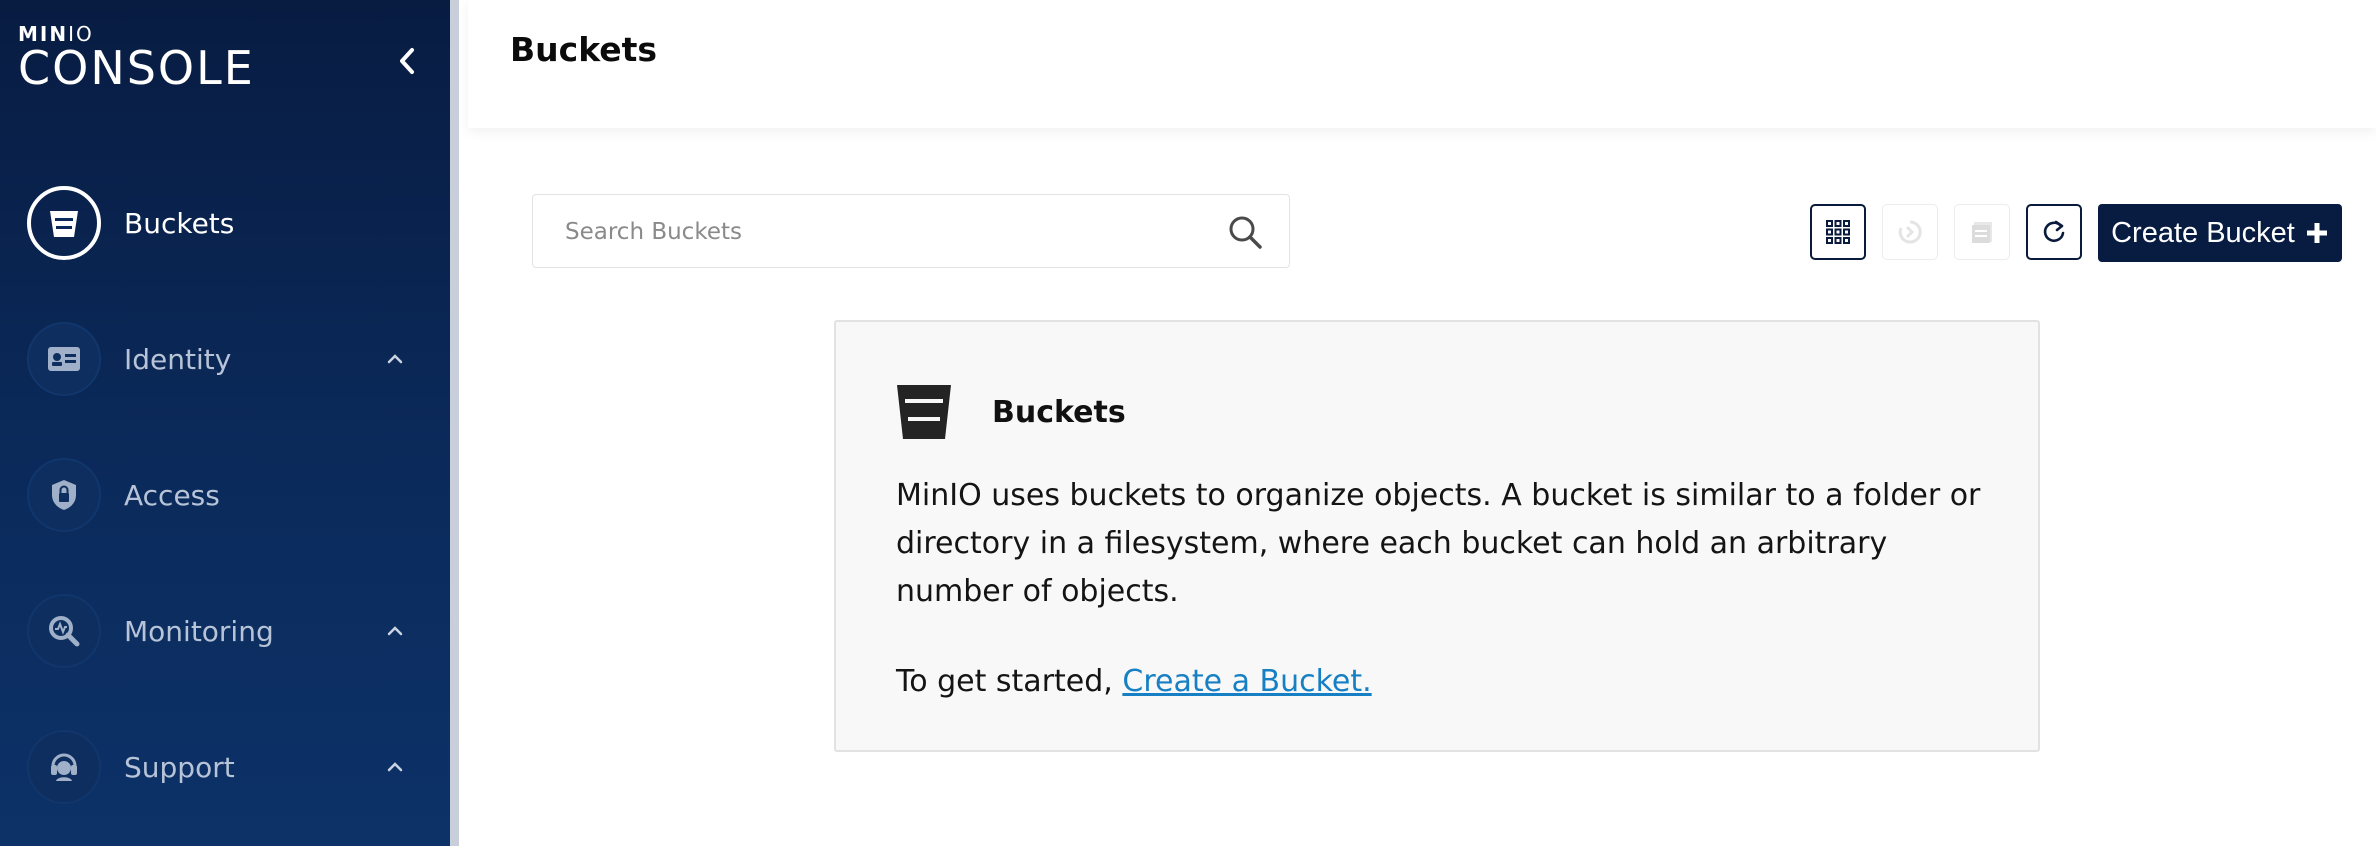  I want to click on refresh-icon, so click(2054, 231).